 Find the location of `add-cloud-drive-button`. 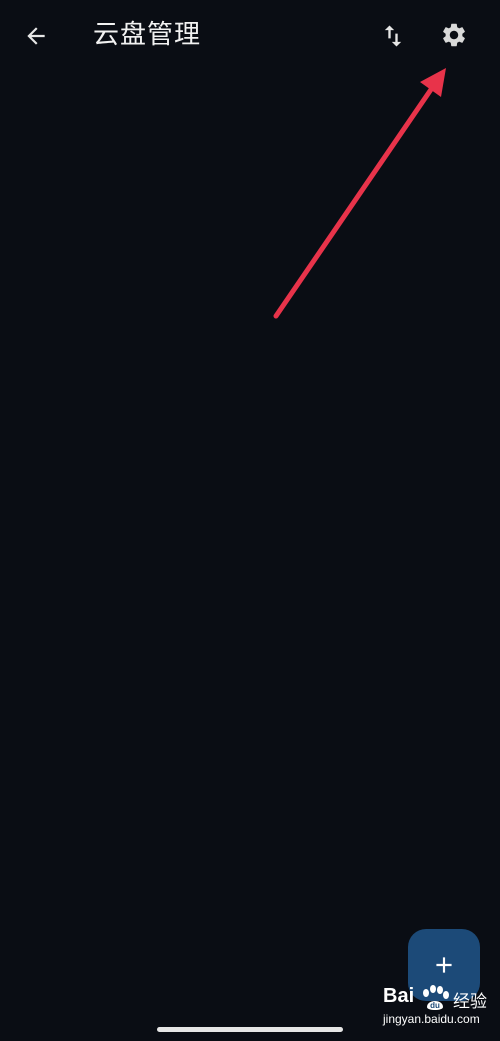

add-cloud-drive-button is located at coordinates (444, 965).